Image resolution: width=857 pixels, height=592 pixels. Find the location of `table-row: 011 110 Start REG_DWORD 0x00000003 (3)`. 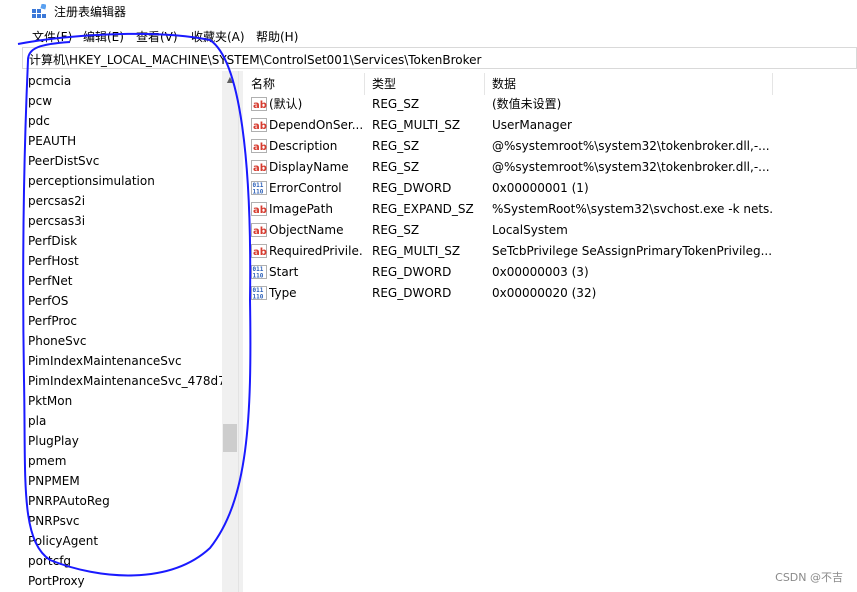

table-row: 011 110 Start REG_DWORD 0x00000003 (3) is located at coordinates (550, 272).